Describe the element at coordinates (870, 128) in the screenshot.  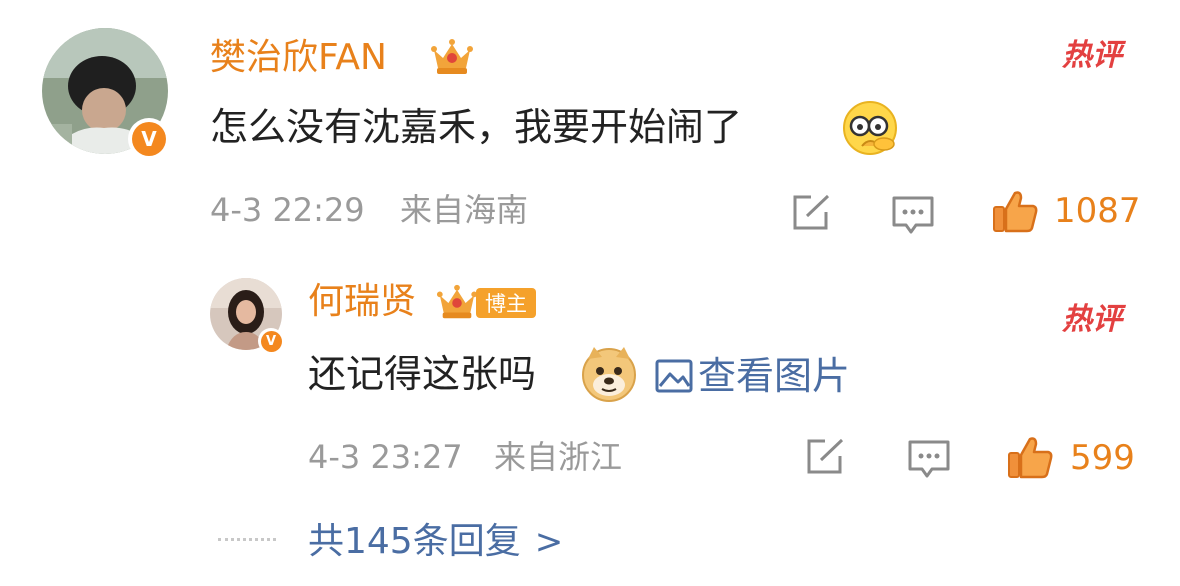
I see `shocked-face-emoji-icon` at that location.